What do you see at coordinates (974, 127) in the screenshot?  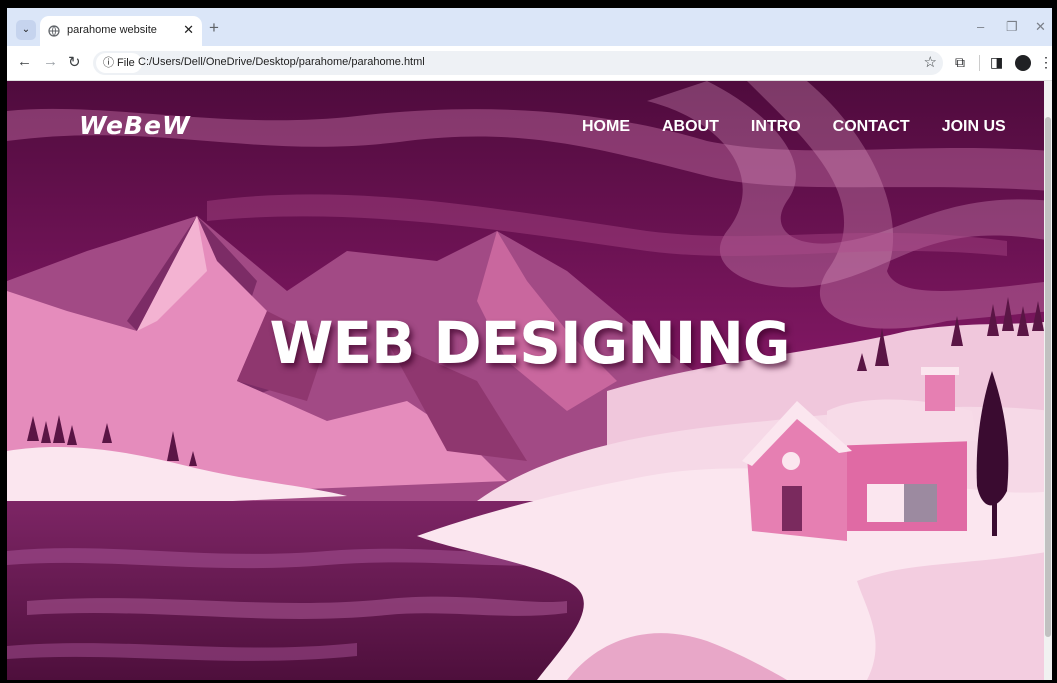 I see `nav-join-us: JOIN US` at bounding box center [974, 127].